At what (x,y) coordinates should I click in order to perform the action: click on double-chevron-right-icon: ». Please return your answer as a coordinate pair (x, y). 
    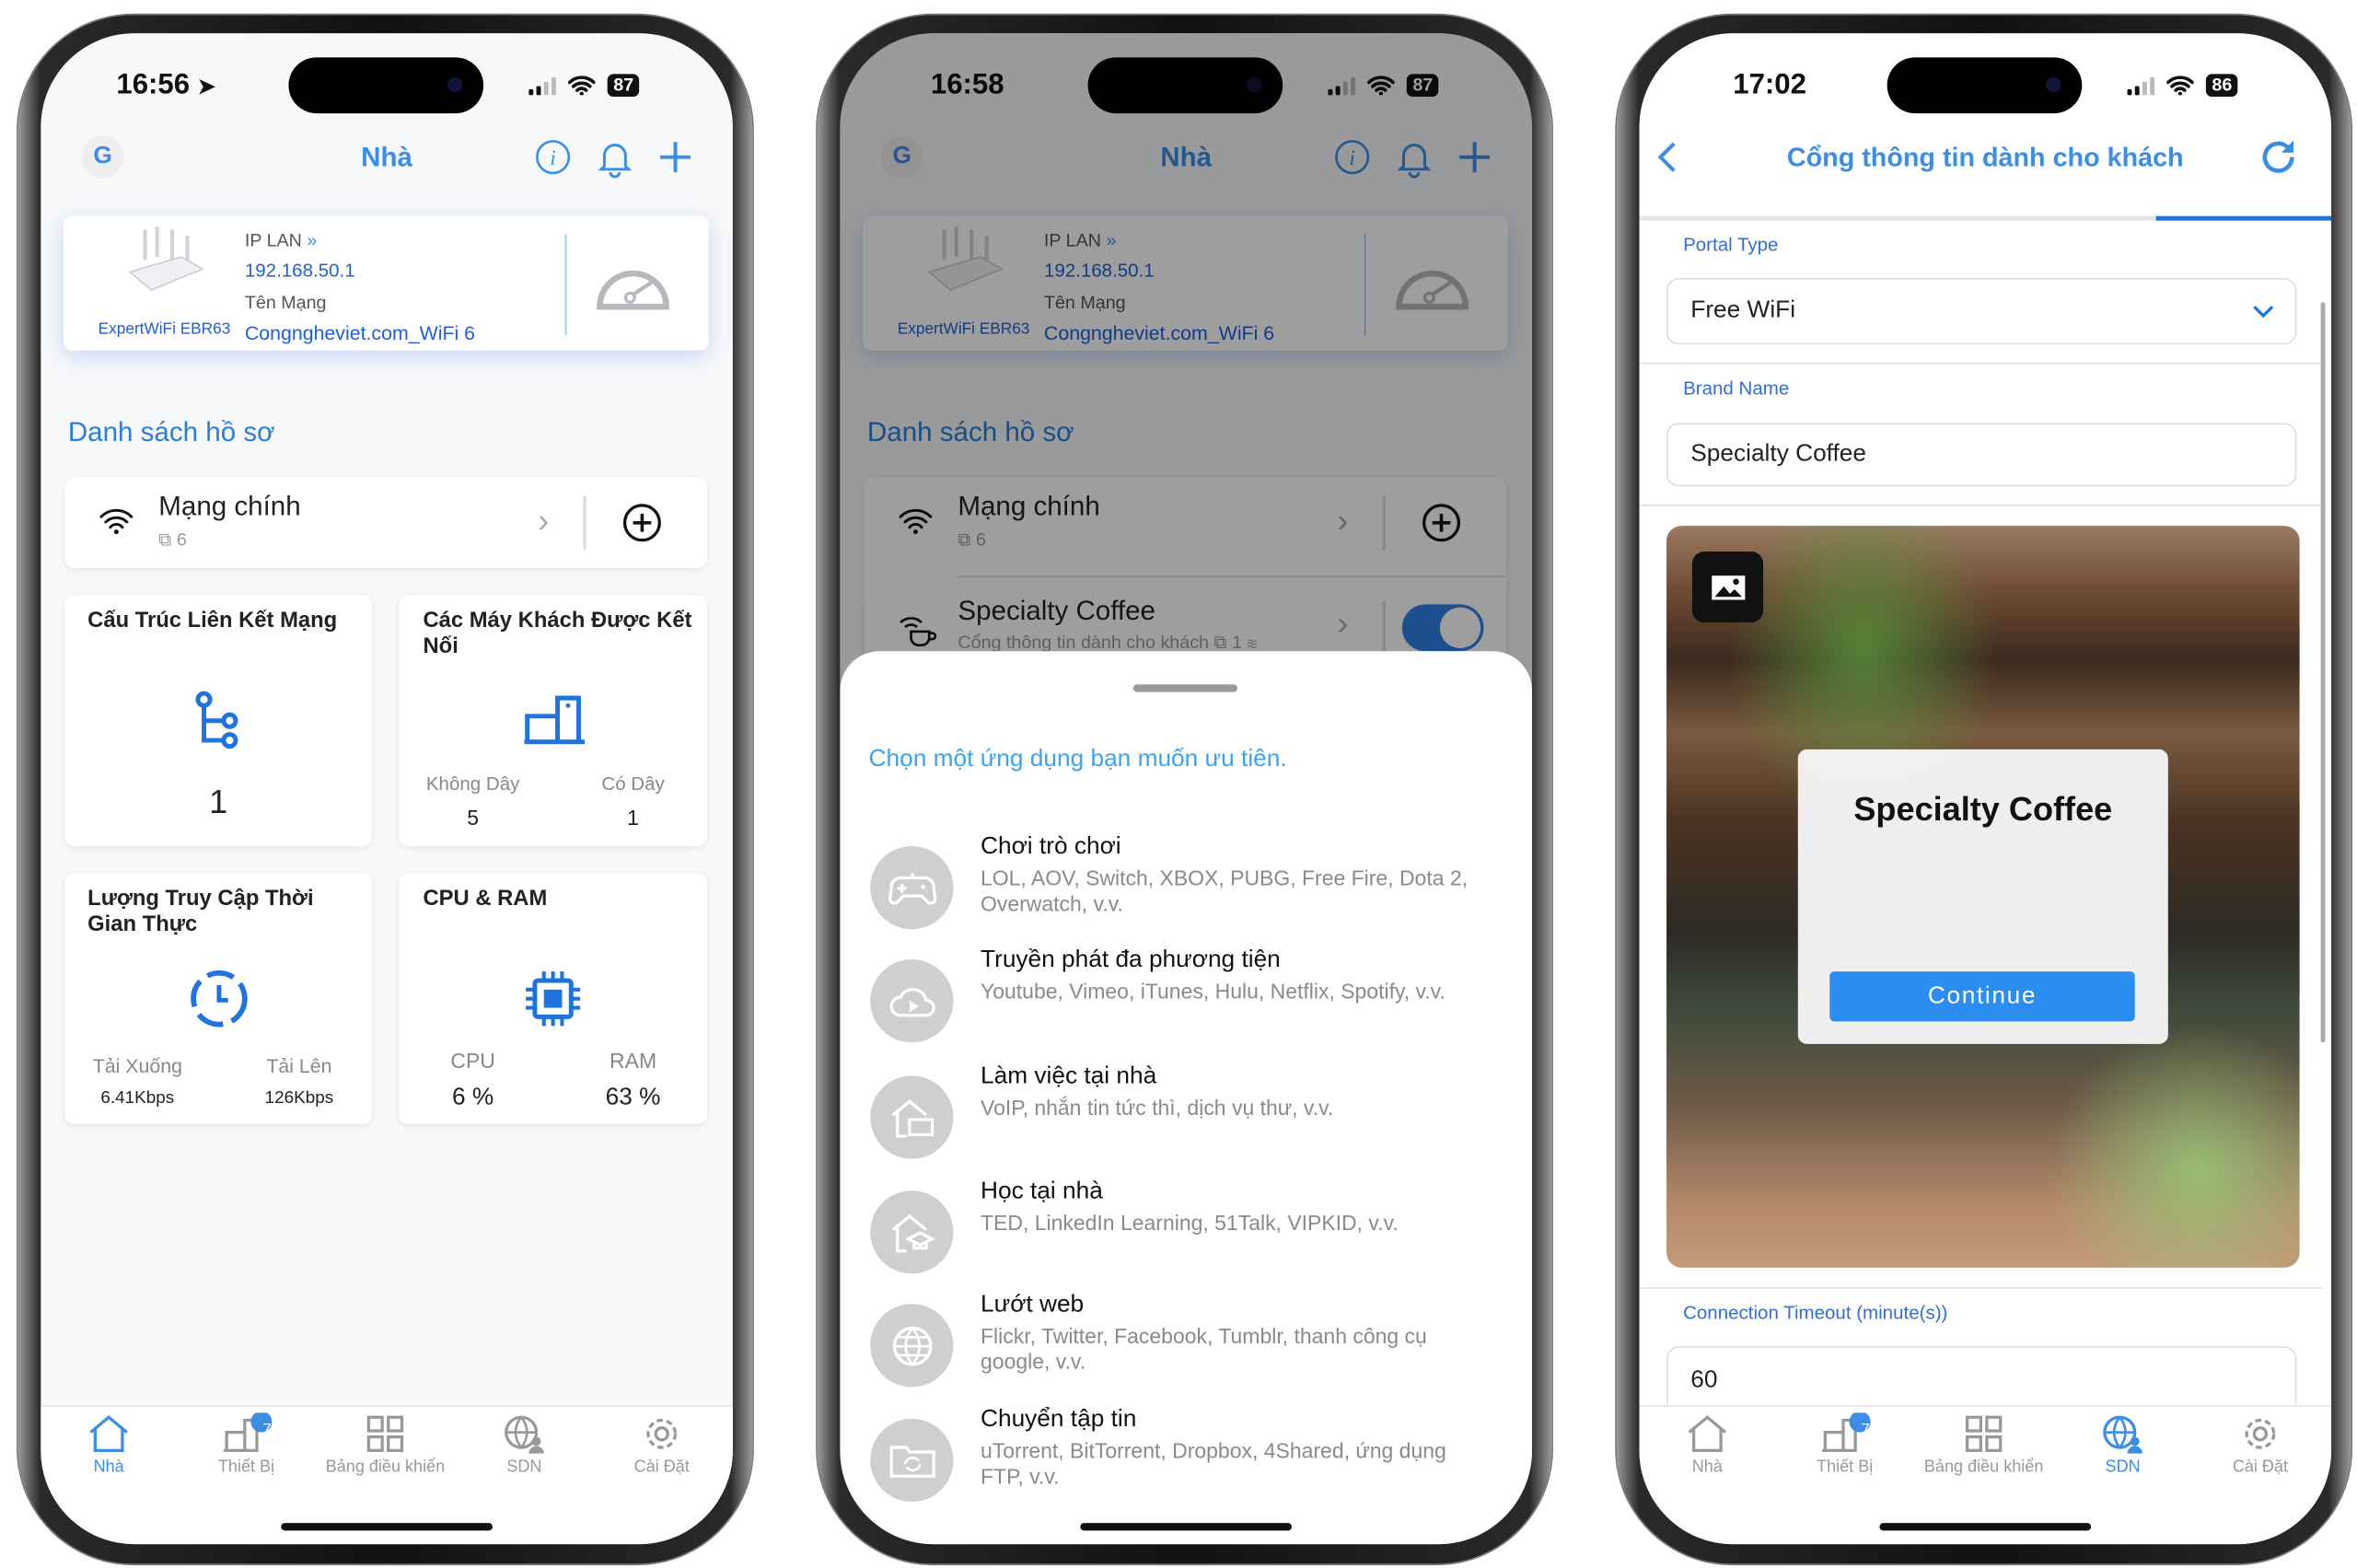
    Looking at the image, I should click on (312, 239).